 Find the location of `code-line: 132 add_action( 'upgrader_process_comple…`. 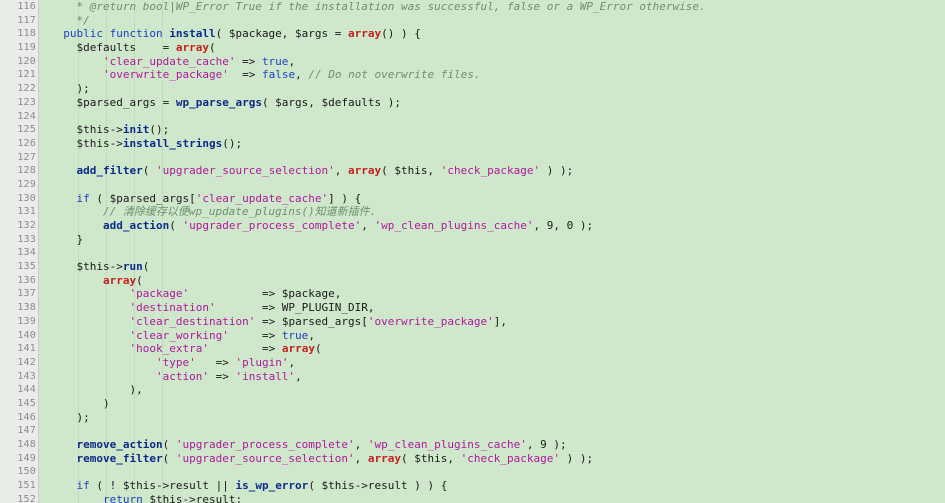

code-line: 132 add_action( 'upgrader_process_comple… is located at coordinates (472, 226).